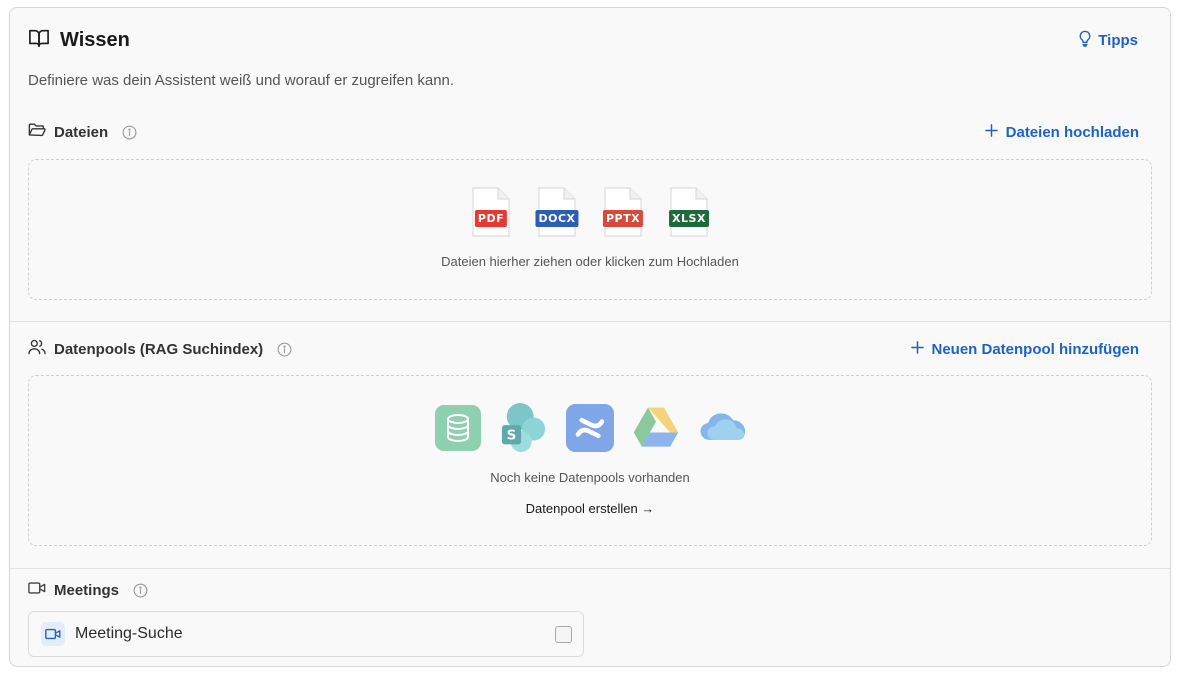 This screenshot has height=676, width=1185. What do you see at coordinates (722, 428) in the screenshot?
I see `onedrive-icon` at bounding box center [722, 428].